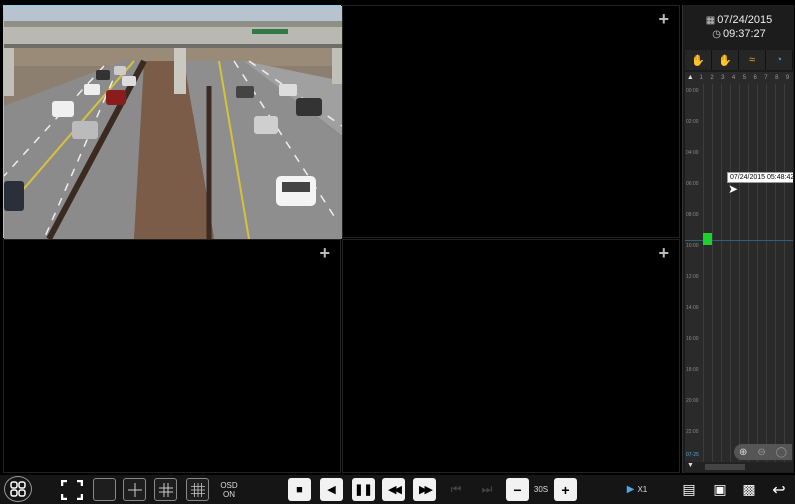  I want to click on scrollbar-thumb, so click(725, 467).